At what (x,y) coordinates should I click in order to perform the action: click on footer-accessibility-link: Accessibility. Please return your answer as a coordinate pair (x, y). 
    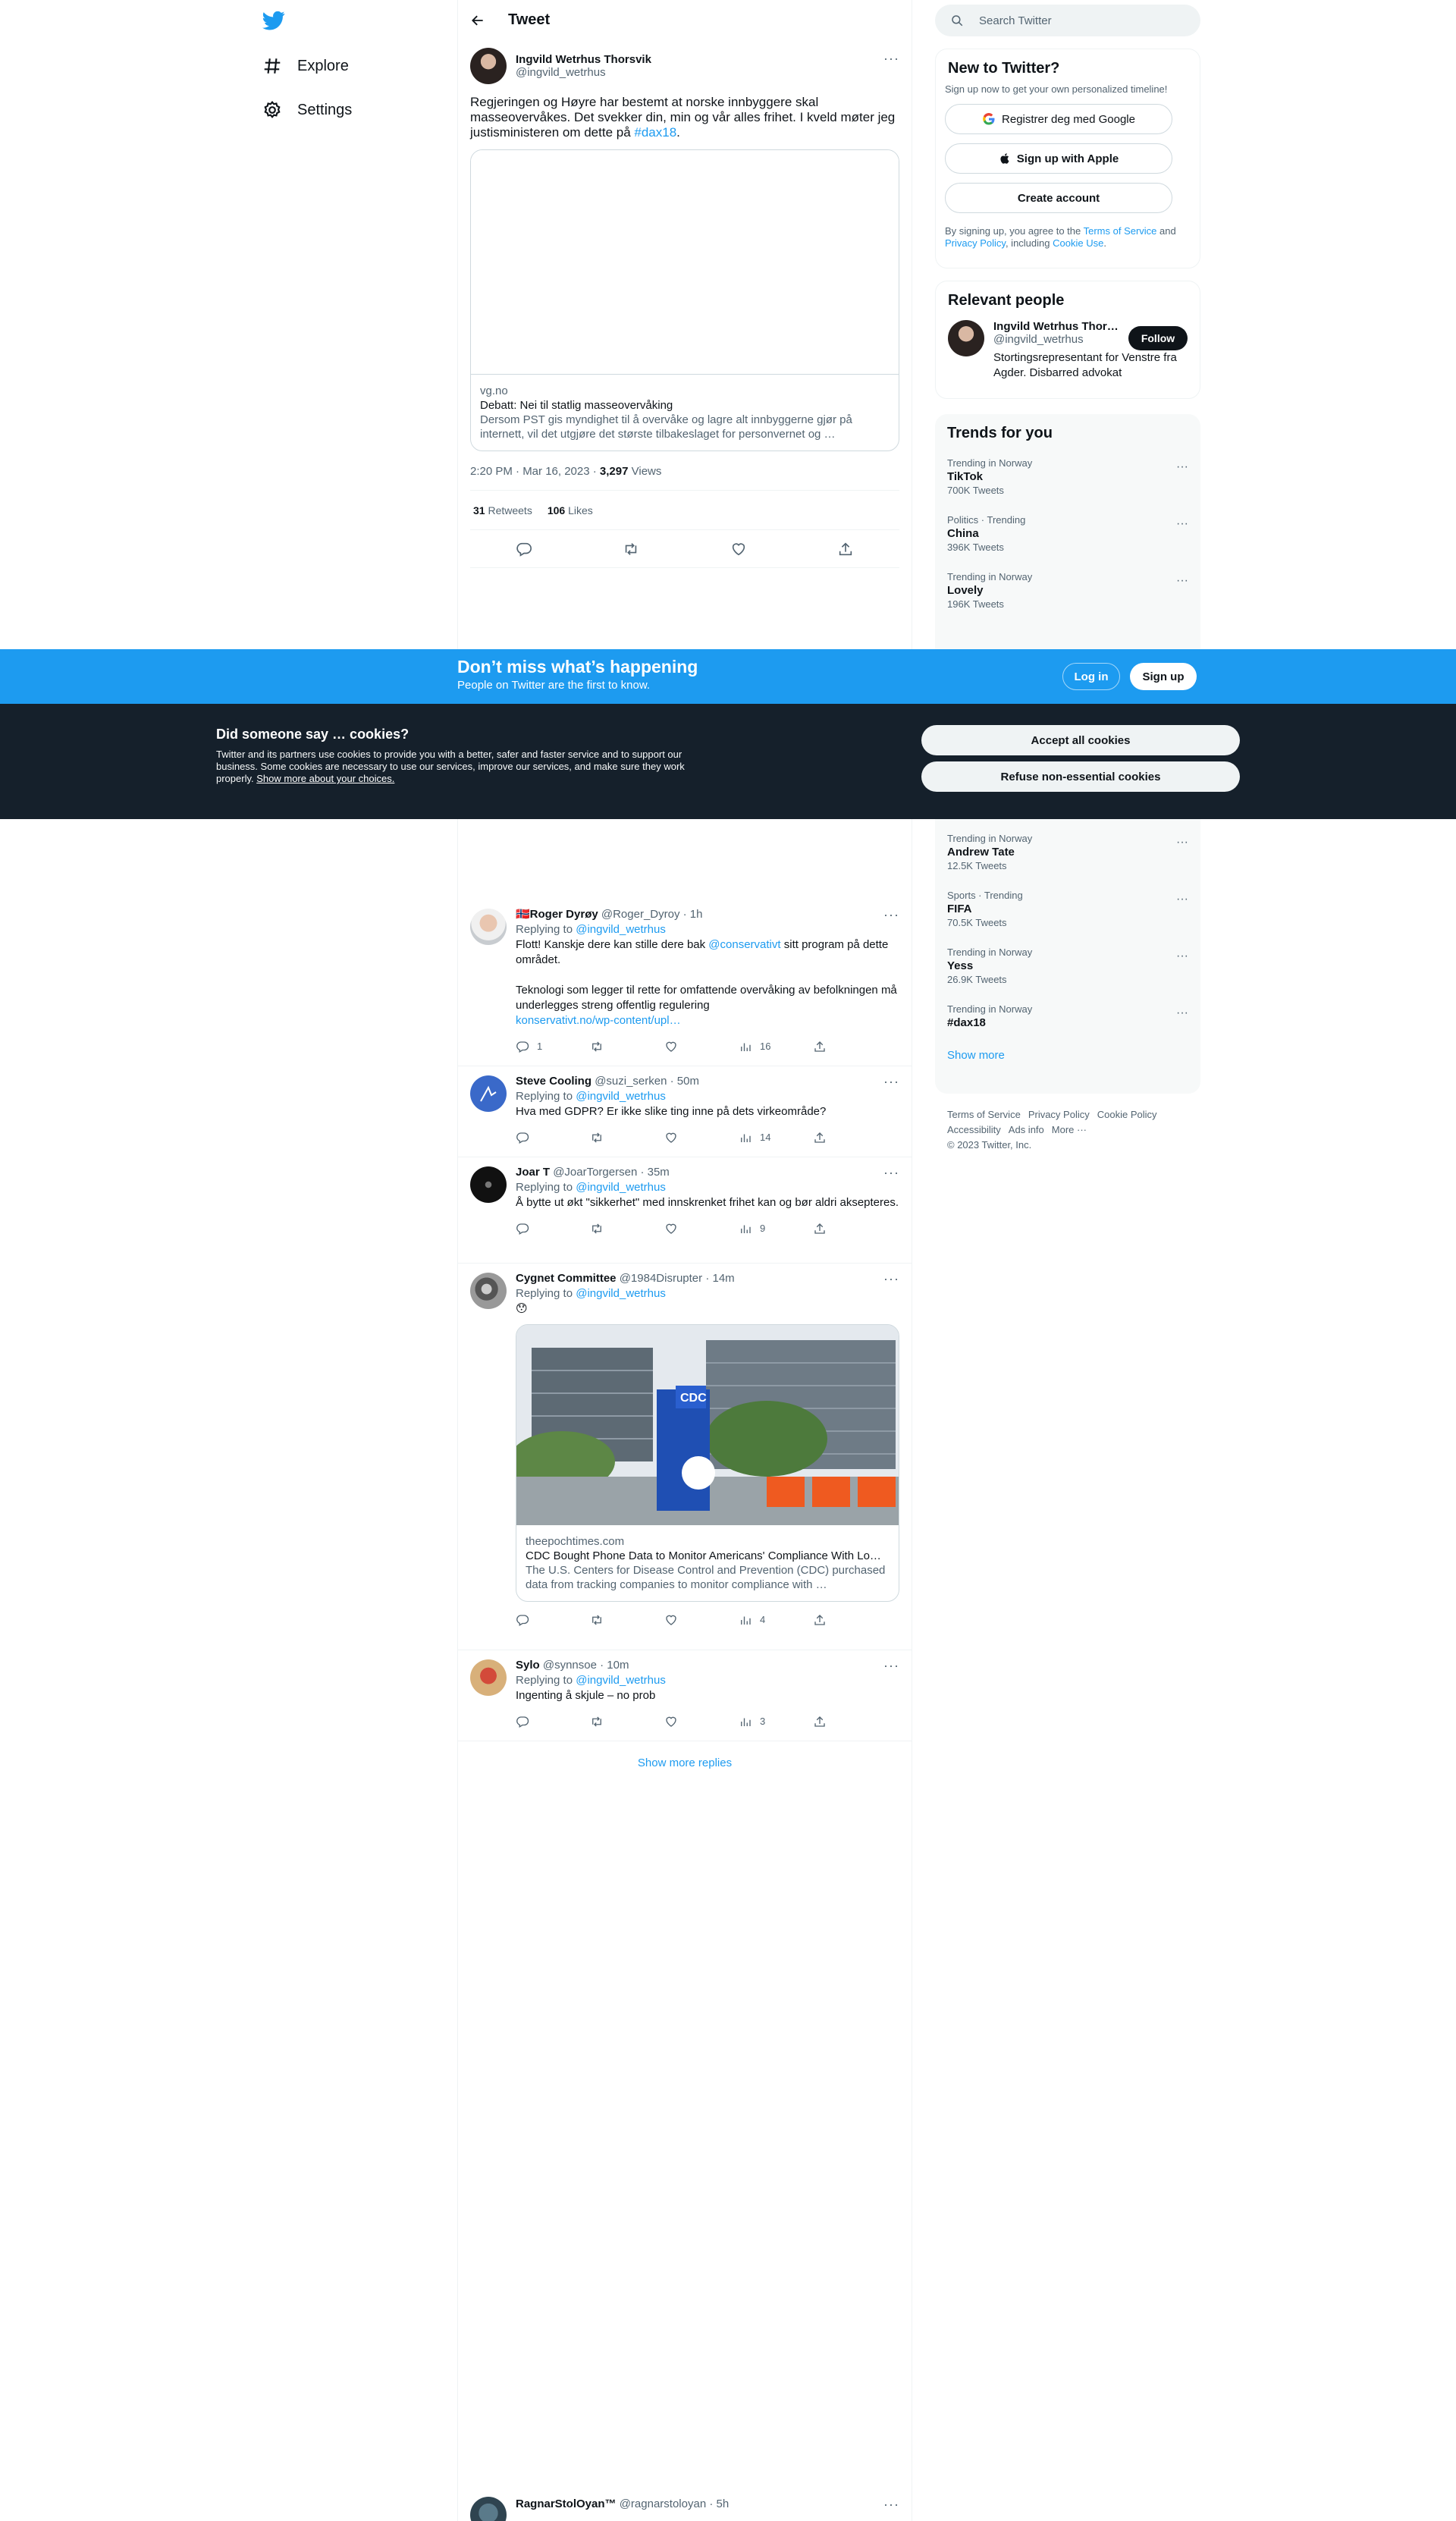
    Looking at the image, I should click on (974, 1129).